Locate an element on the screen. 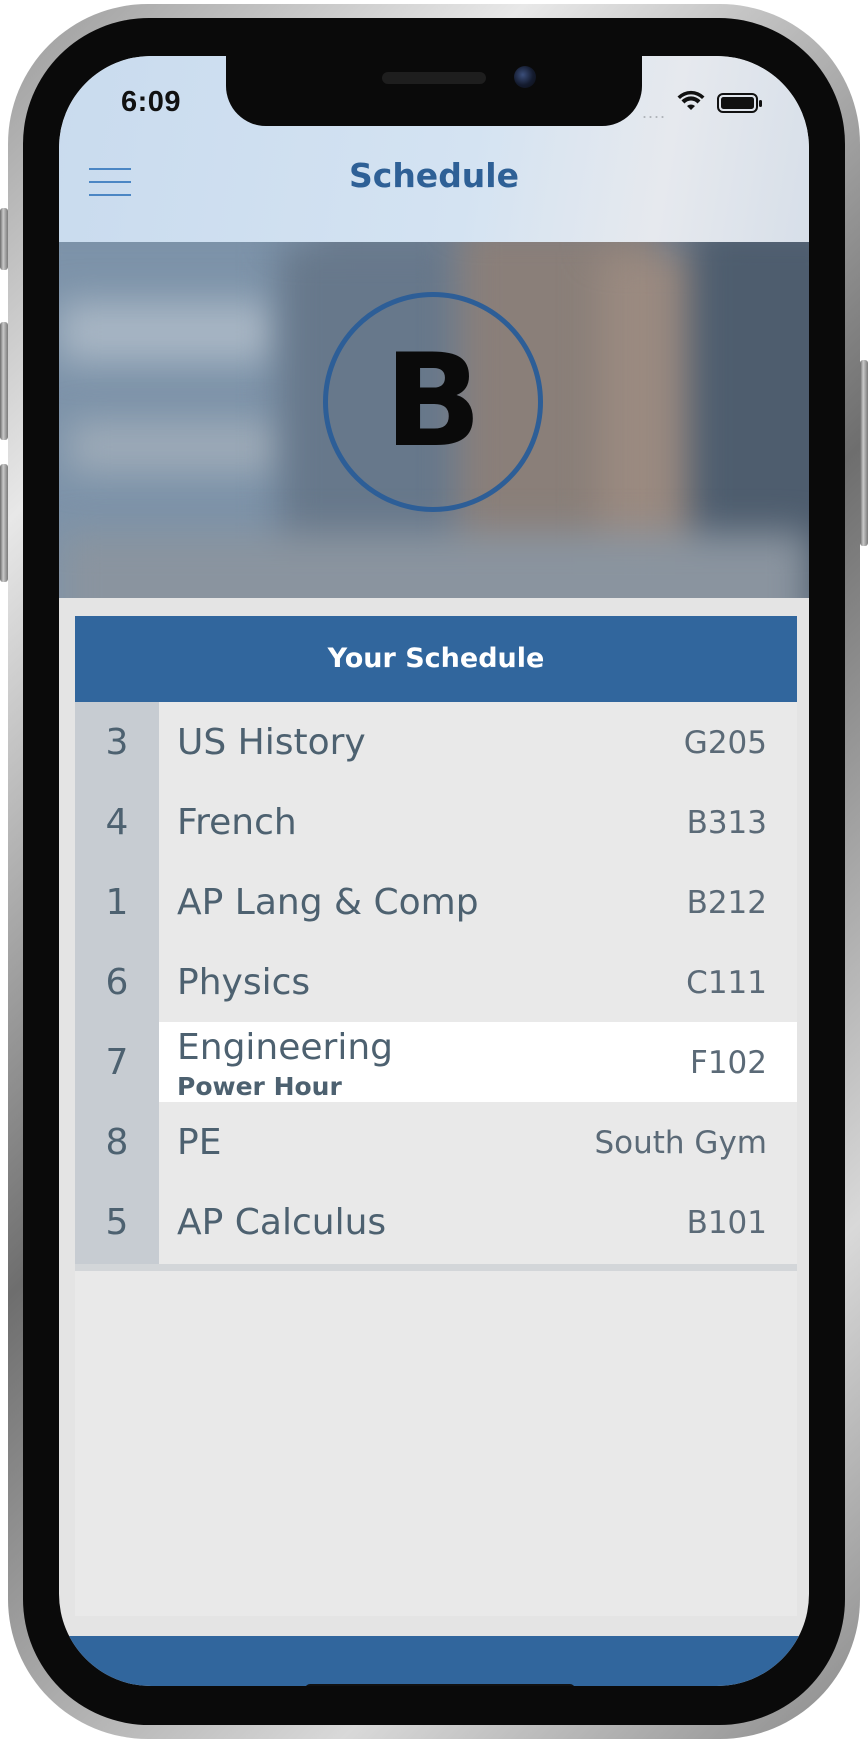  course-name: Physics is located at coordinates (244, 982).